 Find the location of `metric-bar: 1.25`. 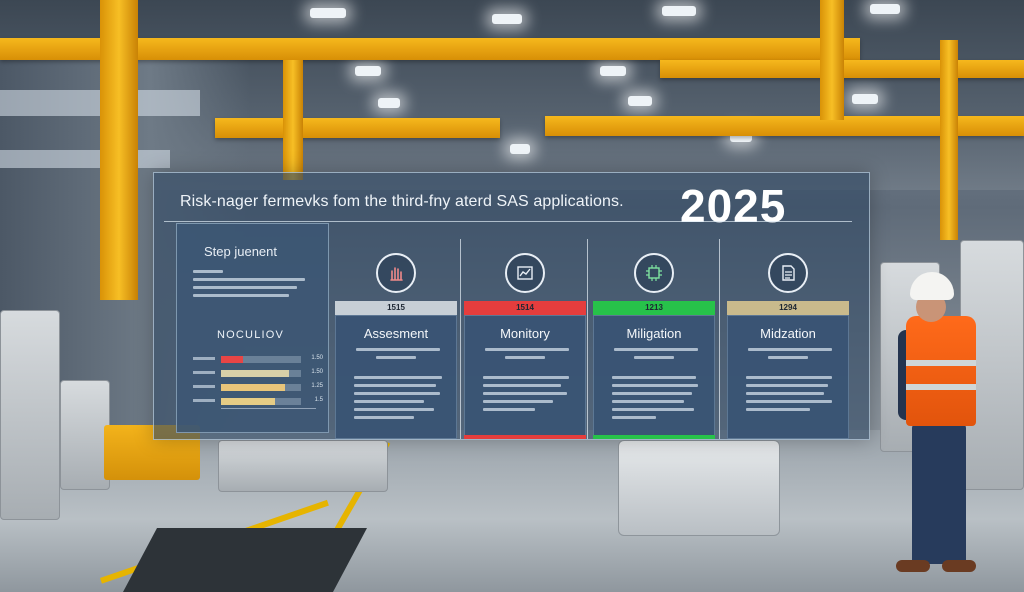

metric-bar: 1.25 is located at coordinates (258, 387).